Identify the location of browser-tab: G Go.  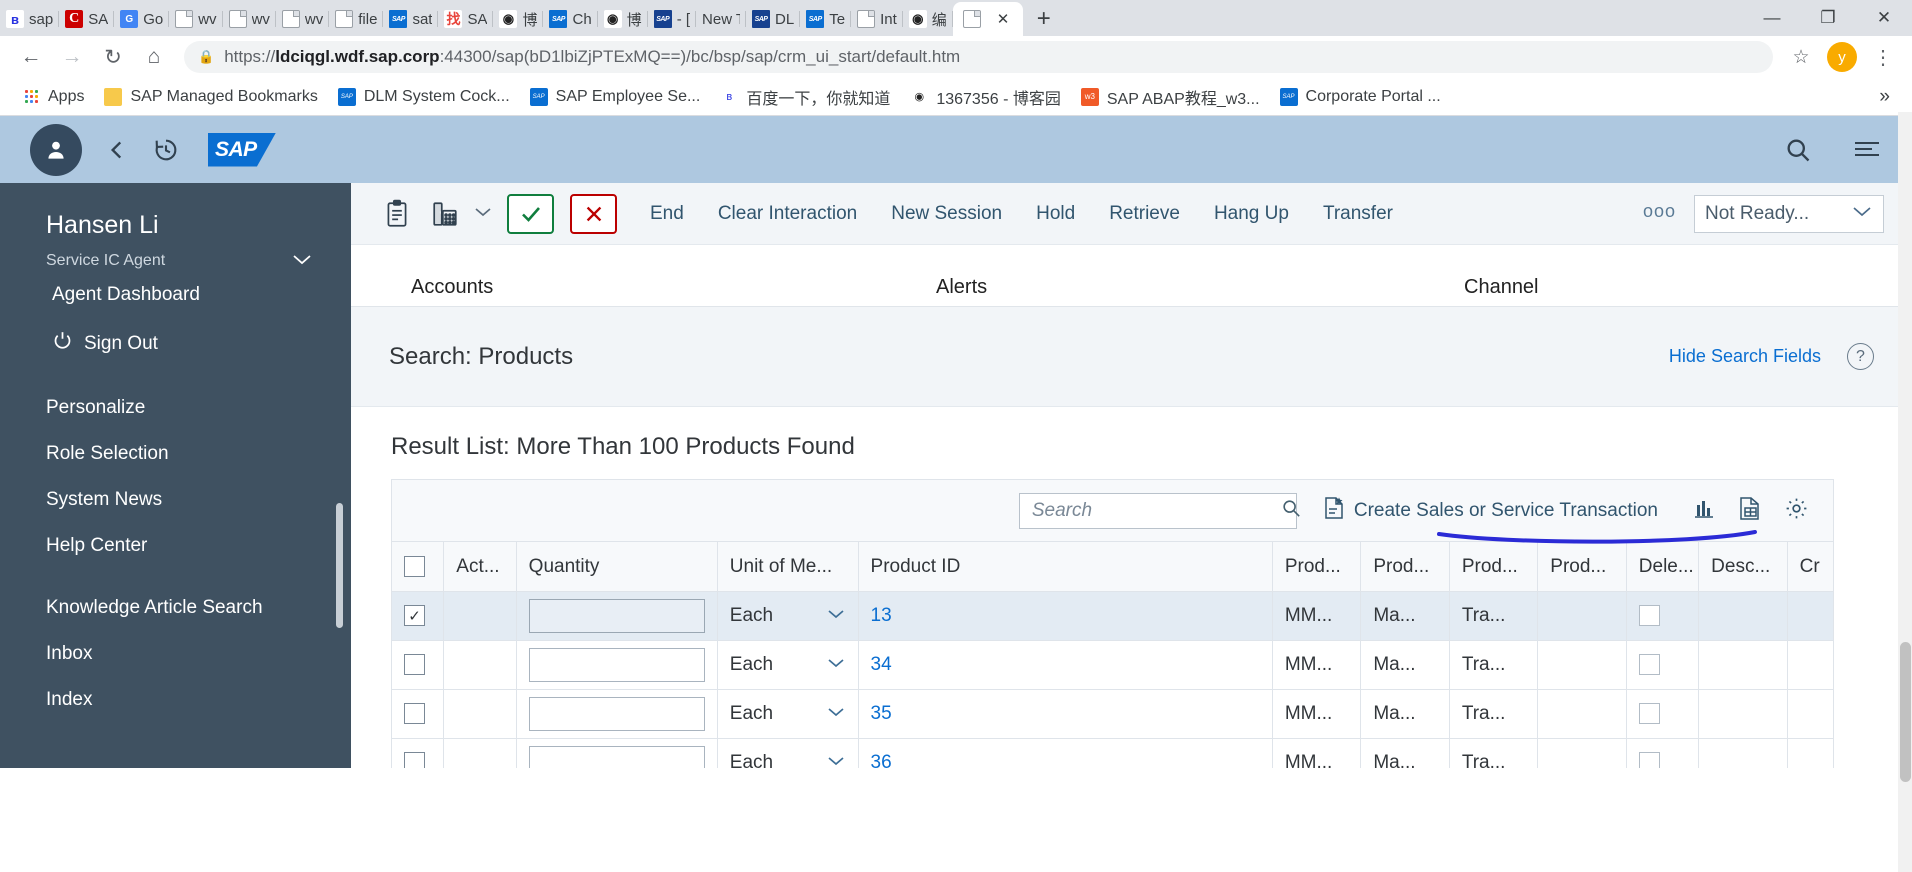
(142, 19).